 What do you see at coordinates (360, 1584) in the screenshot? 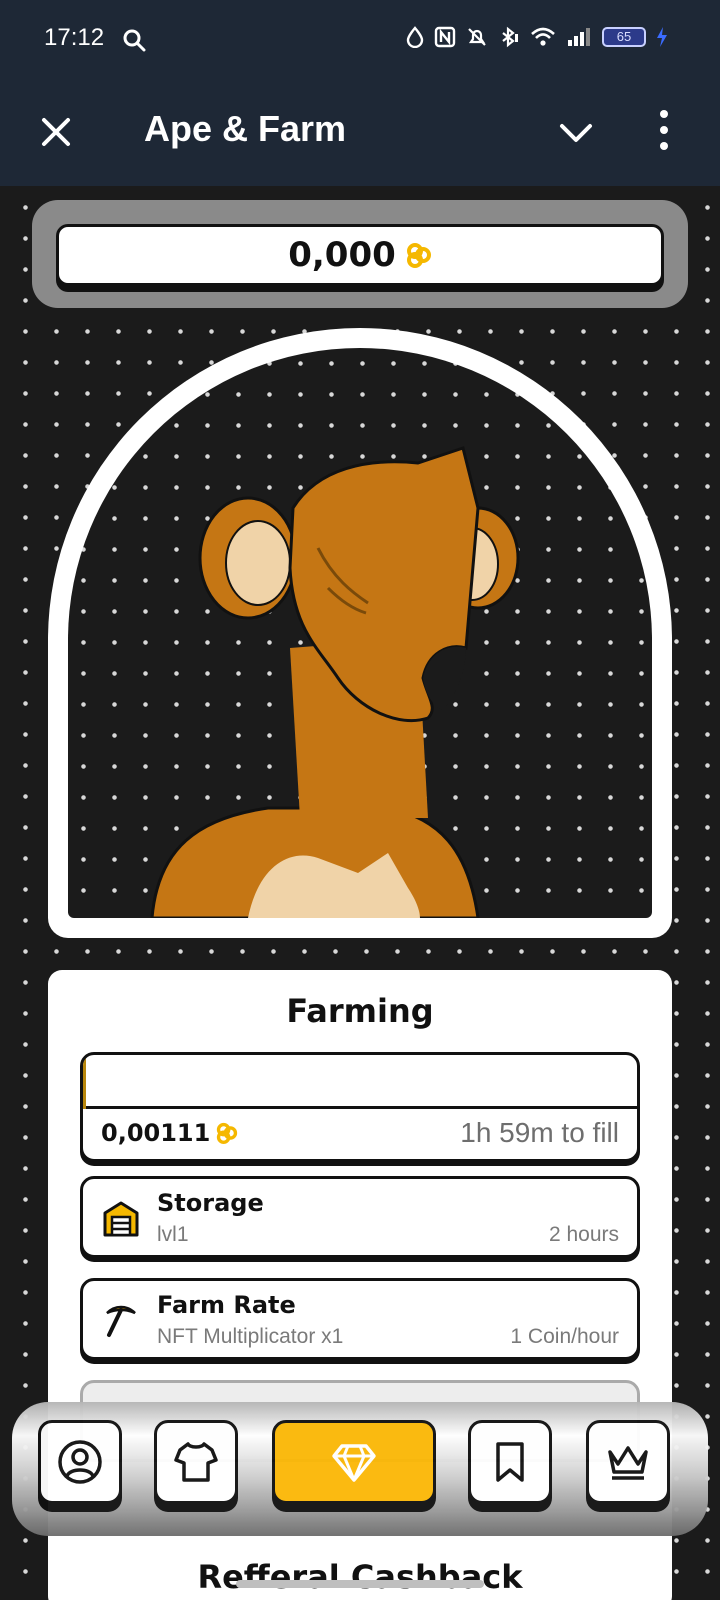
I see `gesture-handle` at bounding box center [360, 1584].